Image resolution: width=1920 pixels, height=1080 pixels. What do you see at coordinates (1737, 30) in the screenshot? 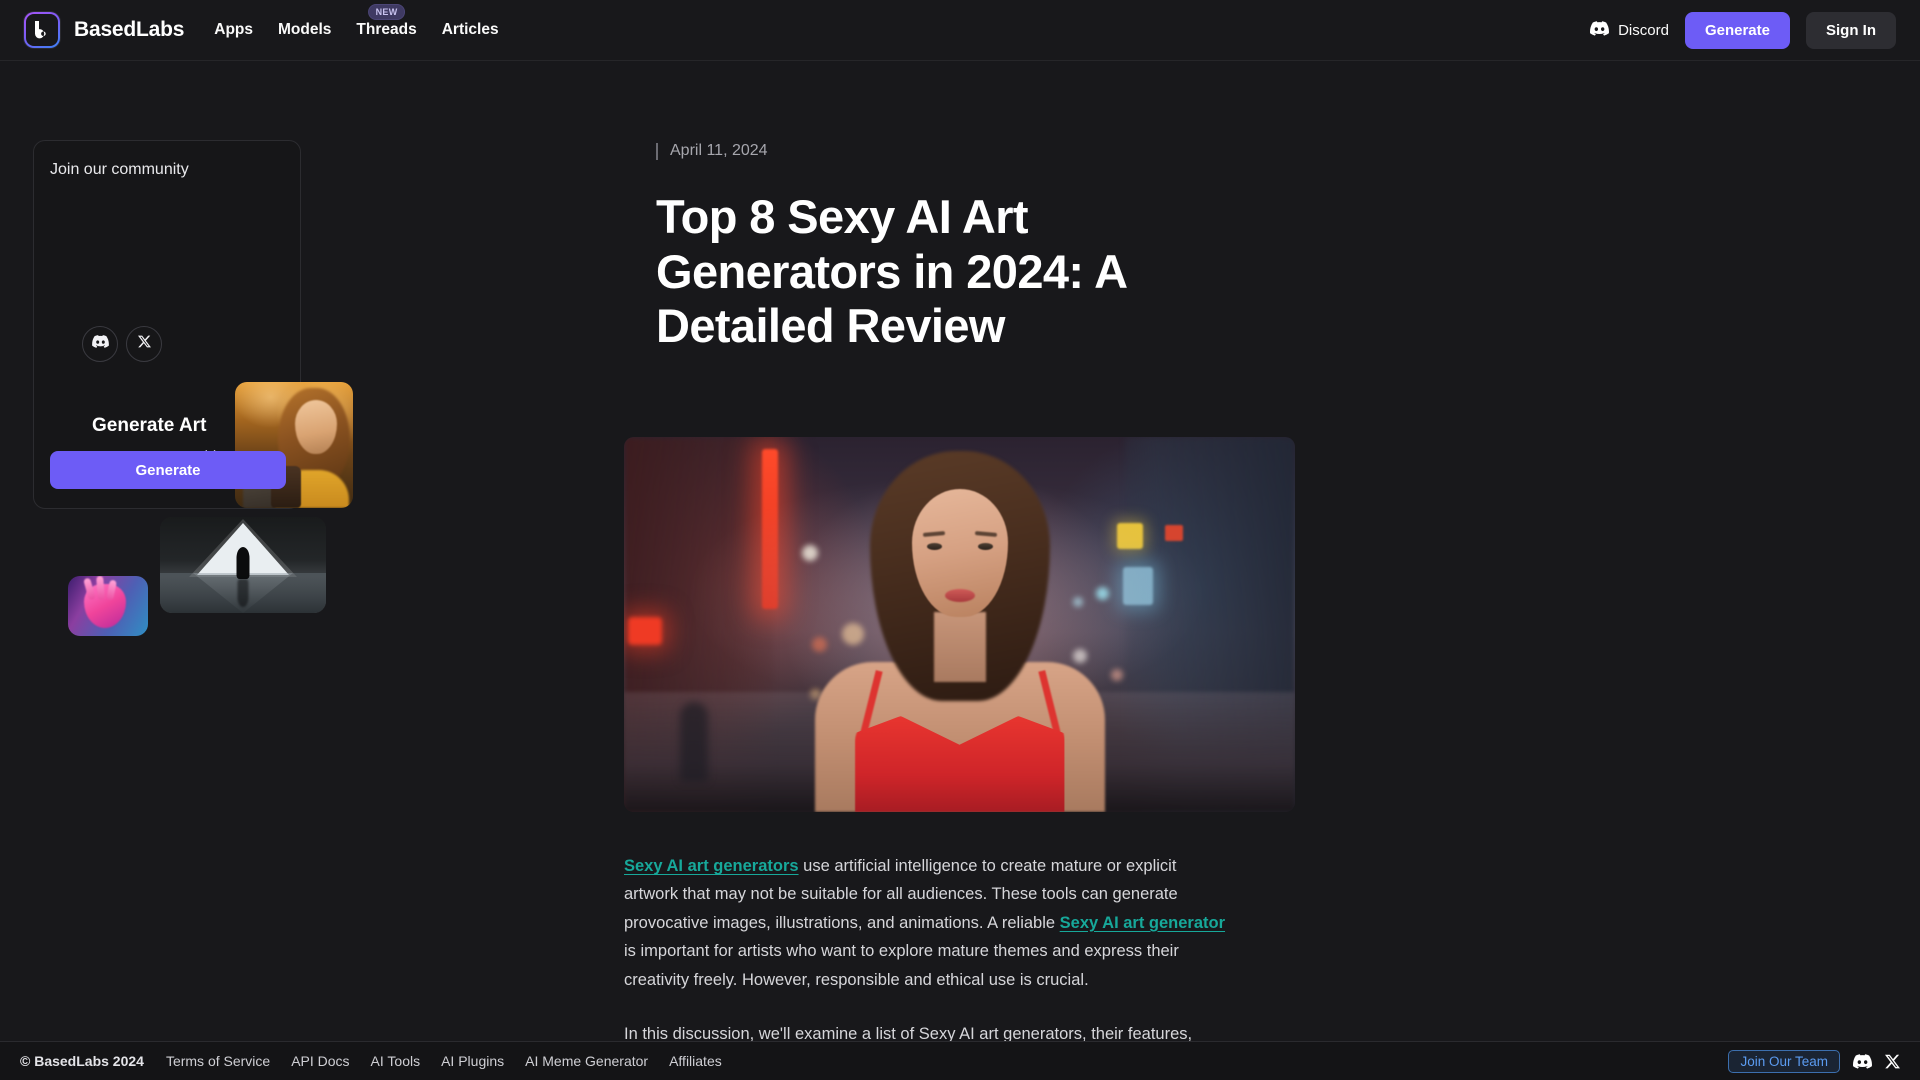
I see `generate-button: Generate` at bounding box center [1737, 30].